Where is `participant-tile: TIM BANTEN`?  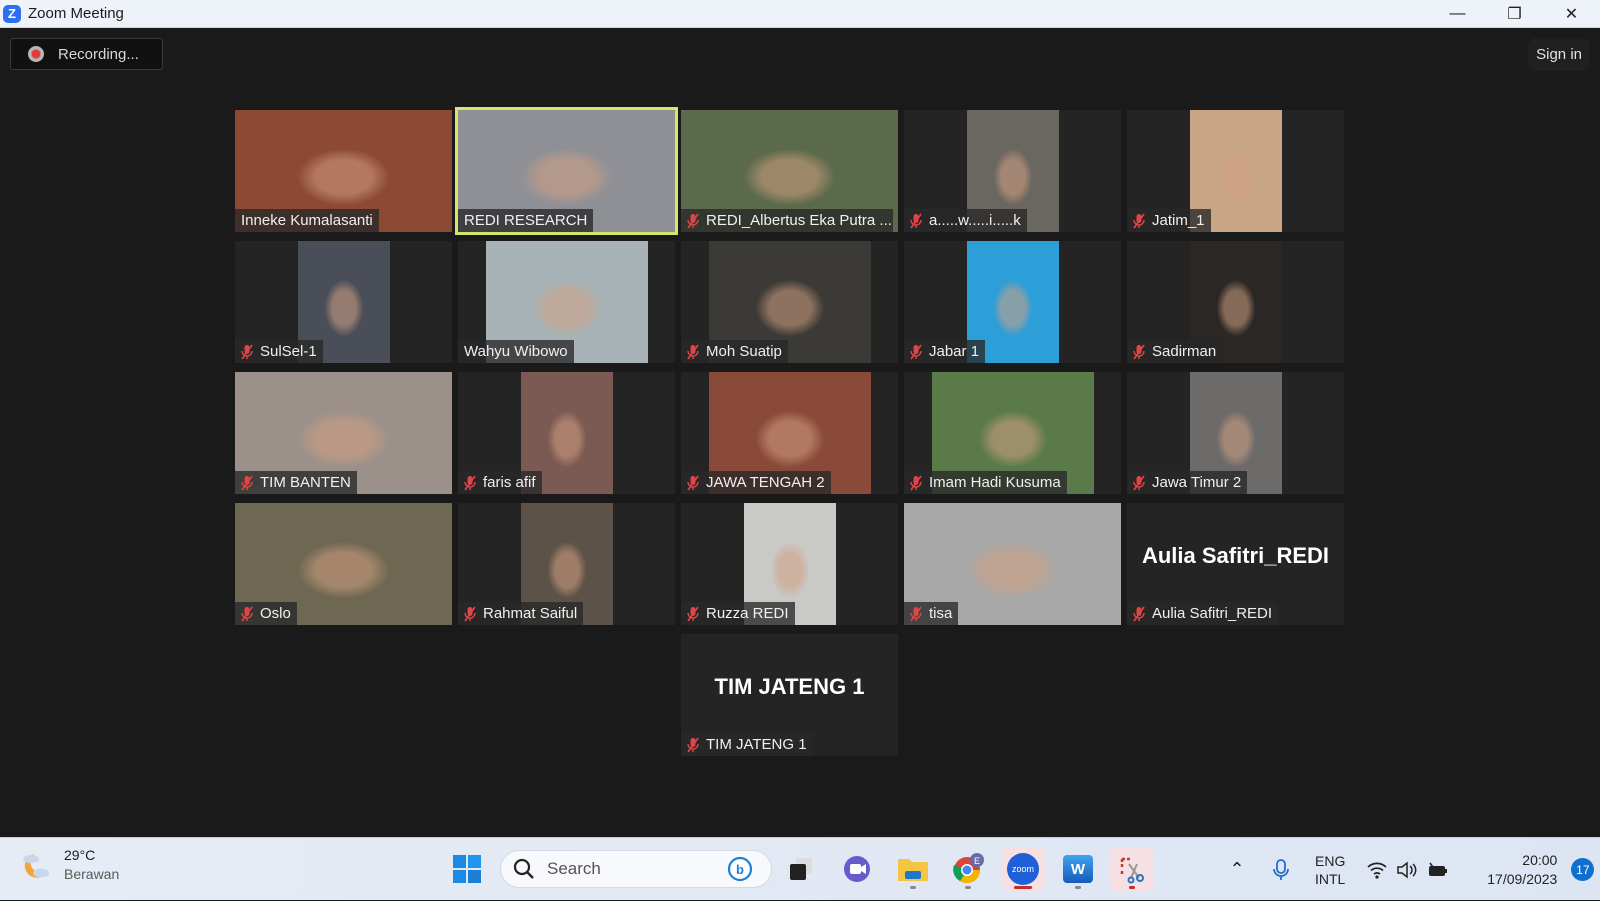
participant-tile: TIM BANTEN is located at coordinates (343, 433).